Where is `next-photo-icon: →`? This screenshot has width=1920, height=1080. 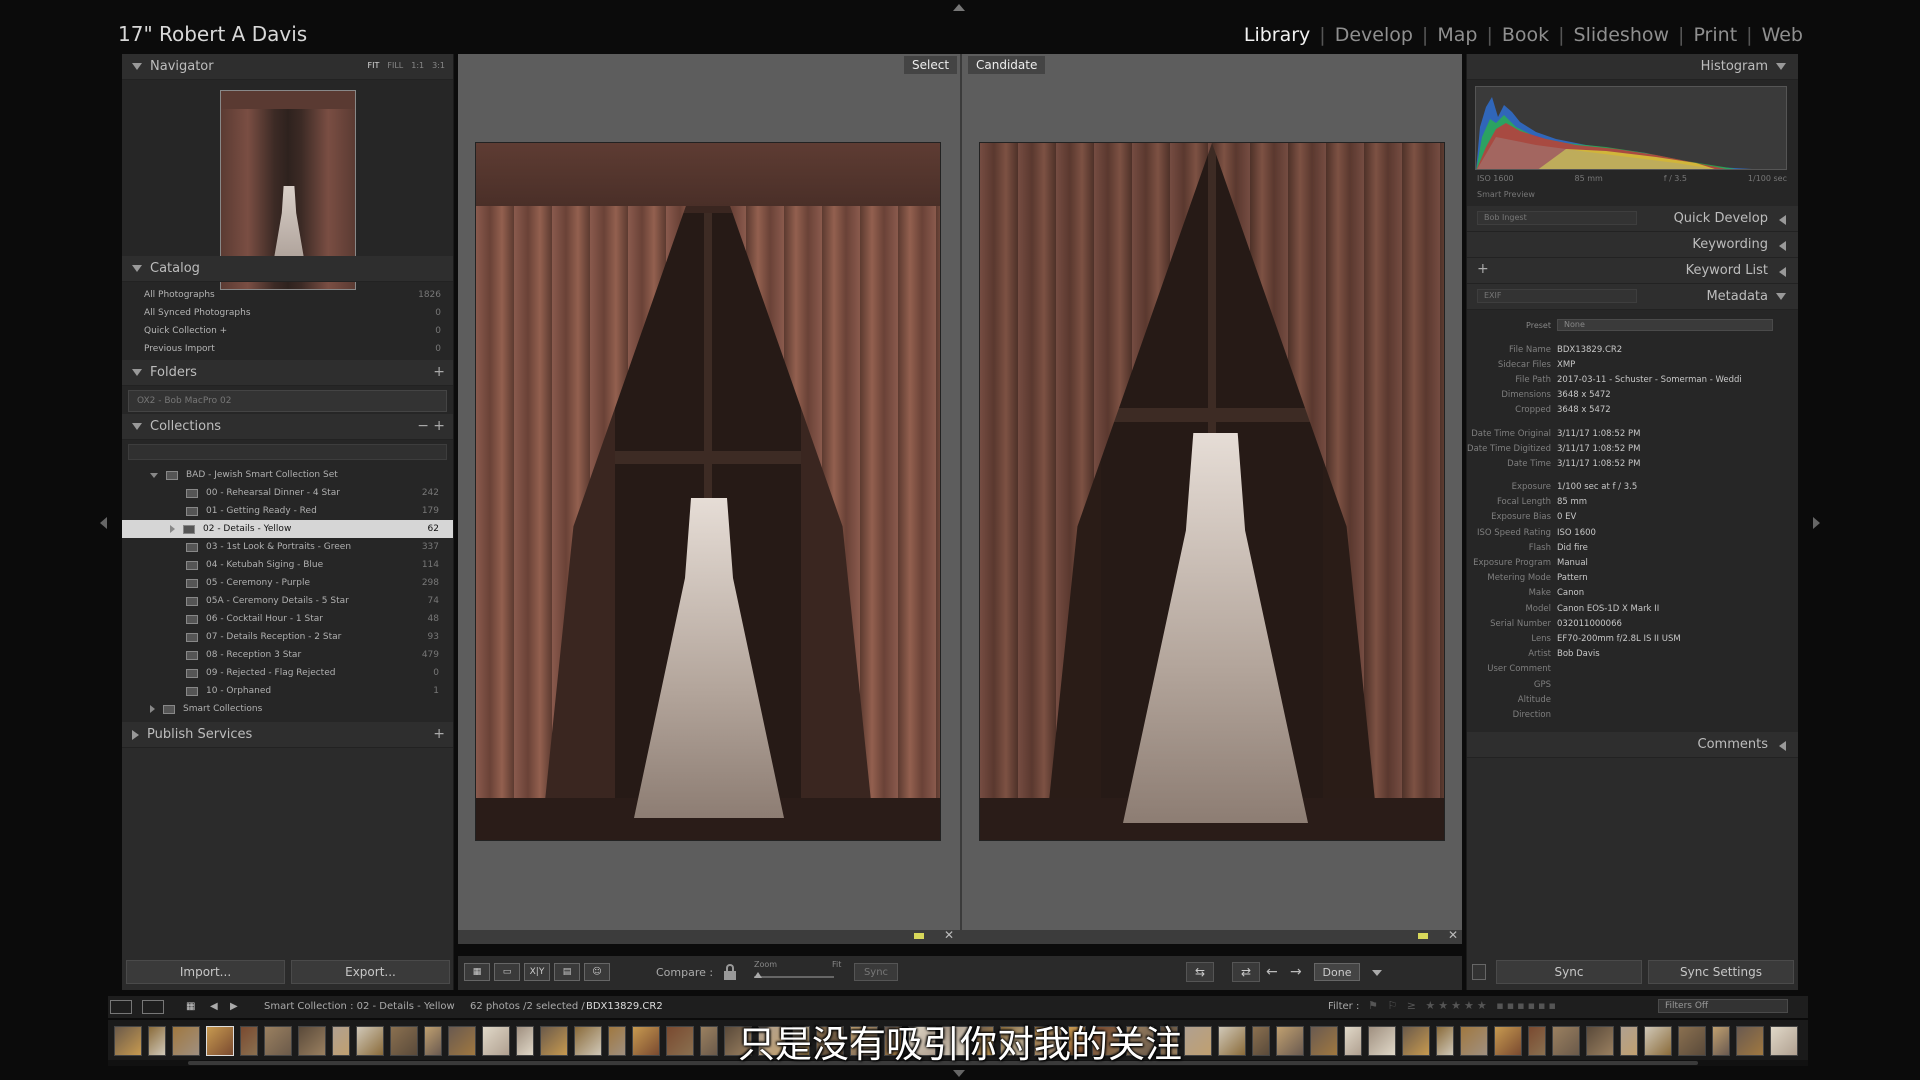
next-photo-icon: → is located at coordinates (1296, 972).